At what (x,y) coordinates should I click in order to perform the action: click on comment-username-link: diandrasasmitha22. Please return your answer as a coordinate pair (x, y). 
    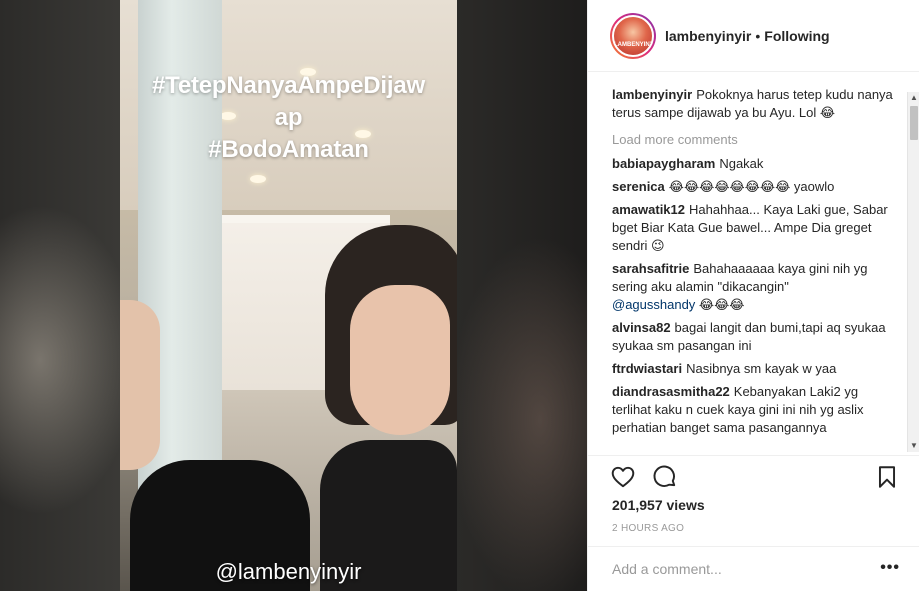
    Looking at the image, I should click on (671, 391).